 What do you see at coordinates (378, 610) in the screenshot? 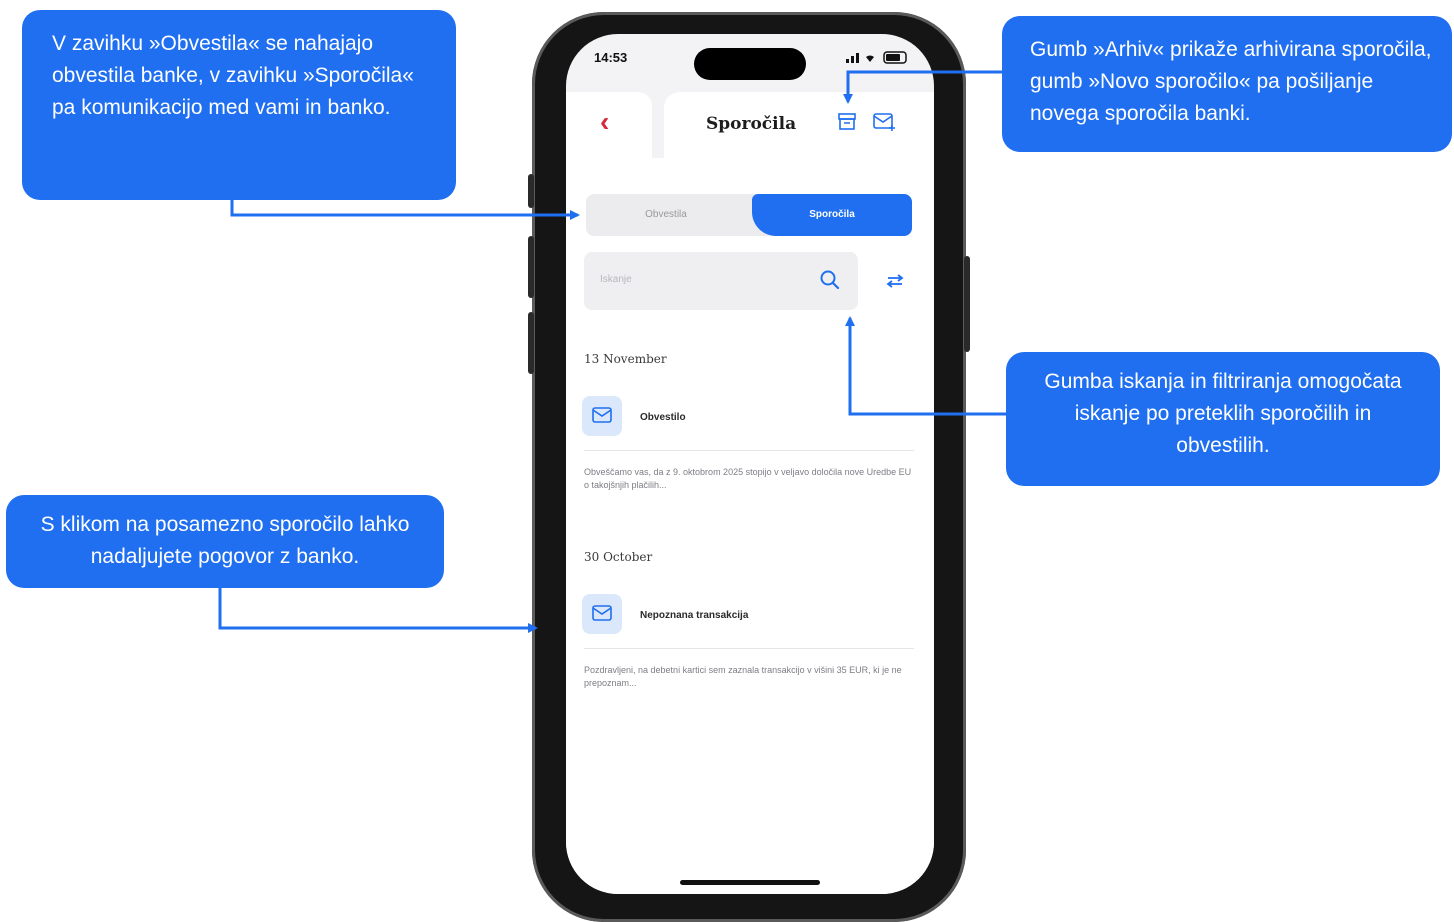
I see `arrow-message` at bounding box center [378, 610].